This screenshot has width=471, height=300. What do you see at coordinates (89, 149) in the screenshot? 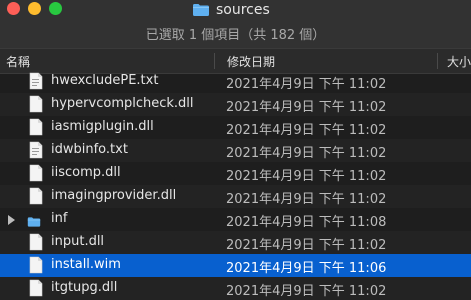
I see `file-name: idwbinfo.txt` at bounding box center [89, 149].